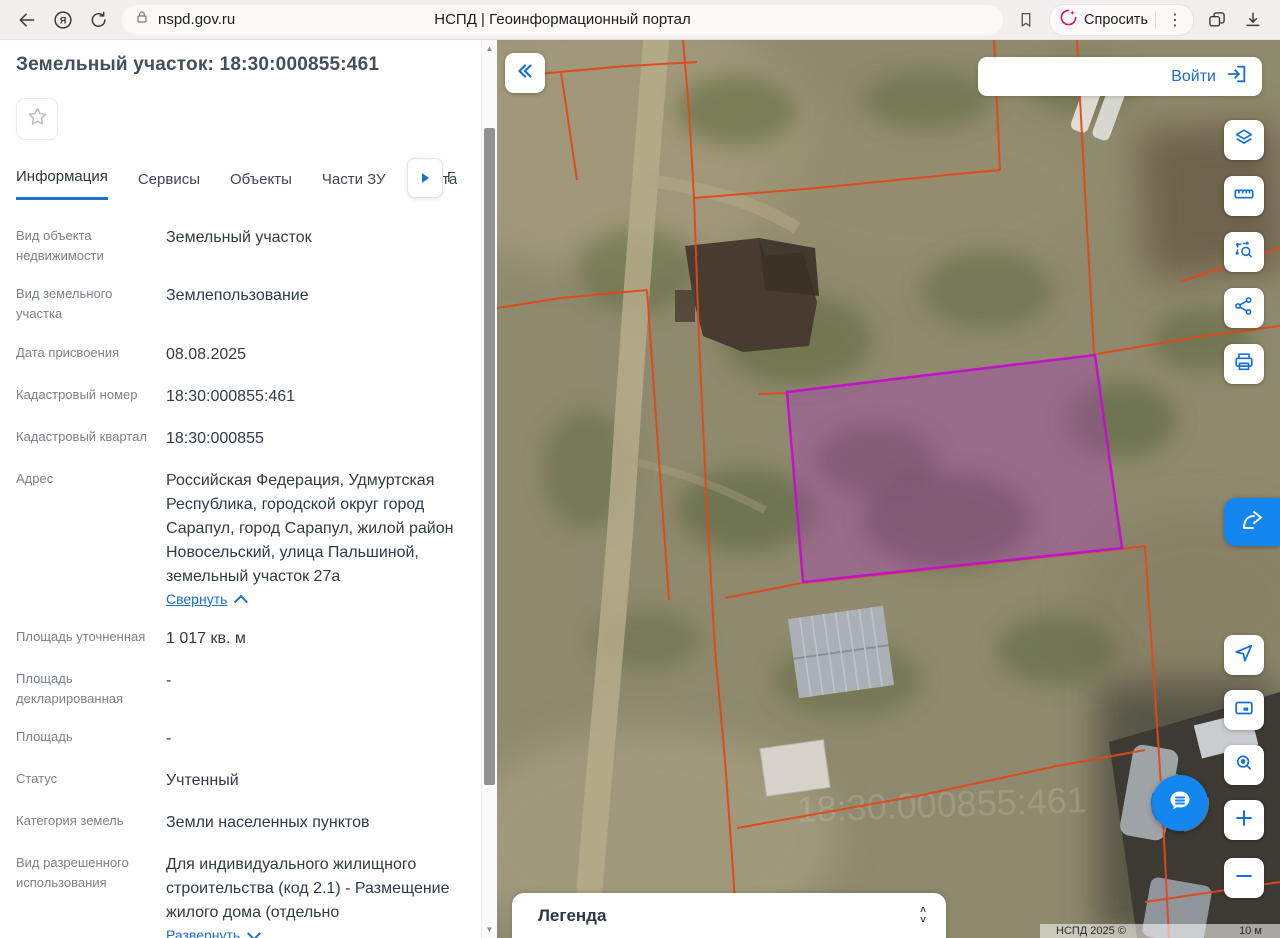 The image size is (1280, 938). I want to click on object-search-icon, so click(1244, 252).